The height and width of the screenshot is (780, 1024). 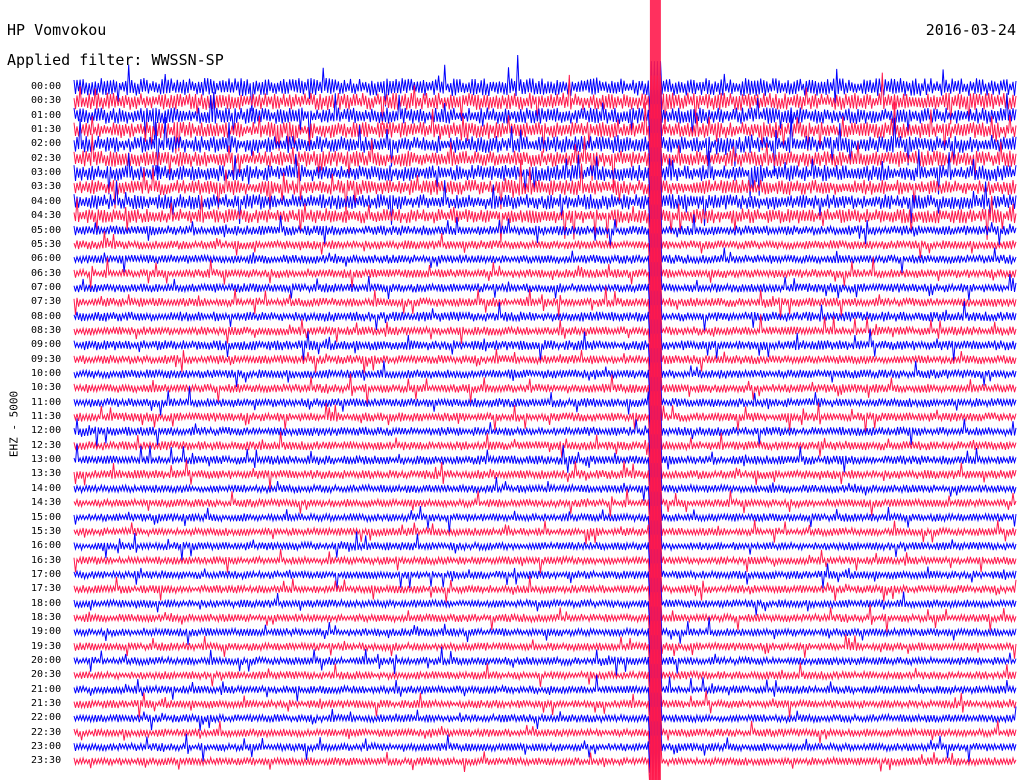 I want to click on time-label-0700: 07:00, so click(x=46, y=287).